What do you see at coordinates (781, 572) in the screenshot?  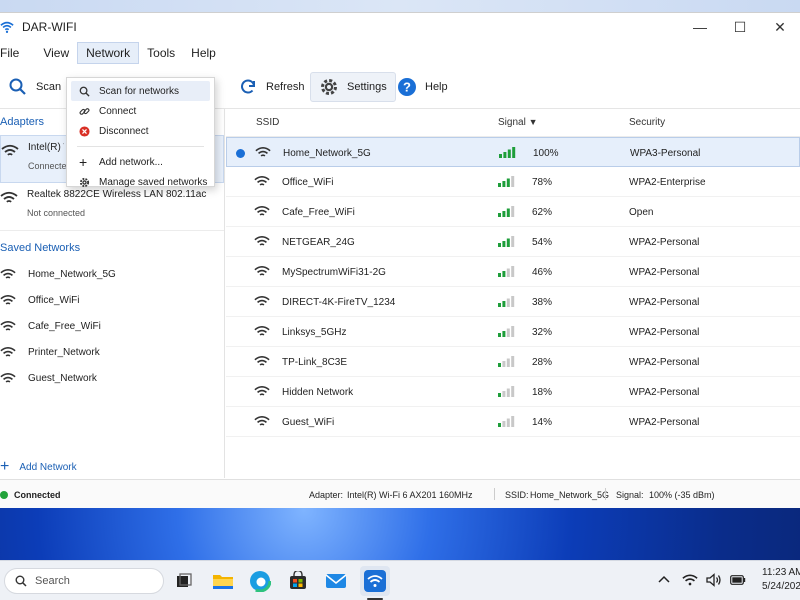 I see `clock-time: 11:23 AM` at bounding box center [781, 572].